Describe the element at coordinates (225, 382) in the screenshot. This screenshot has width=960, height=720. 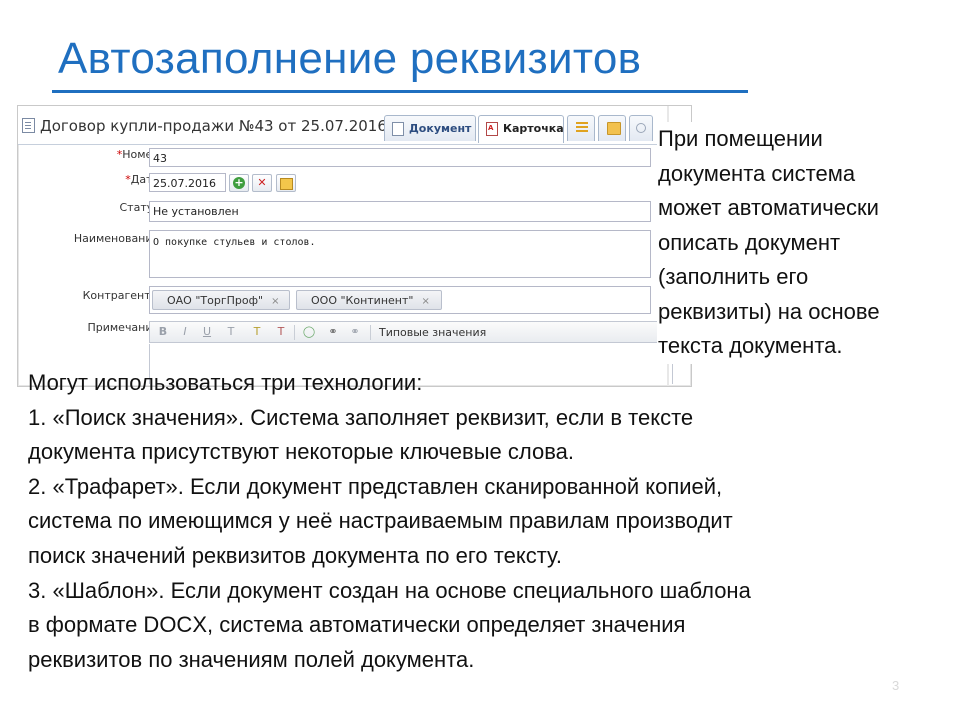
I see `body-line: Могут использоваться три технологии:` at that location.